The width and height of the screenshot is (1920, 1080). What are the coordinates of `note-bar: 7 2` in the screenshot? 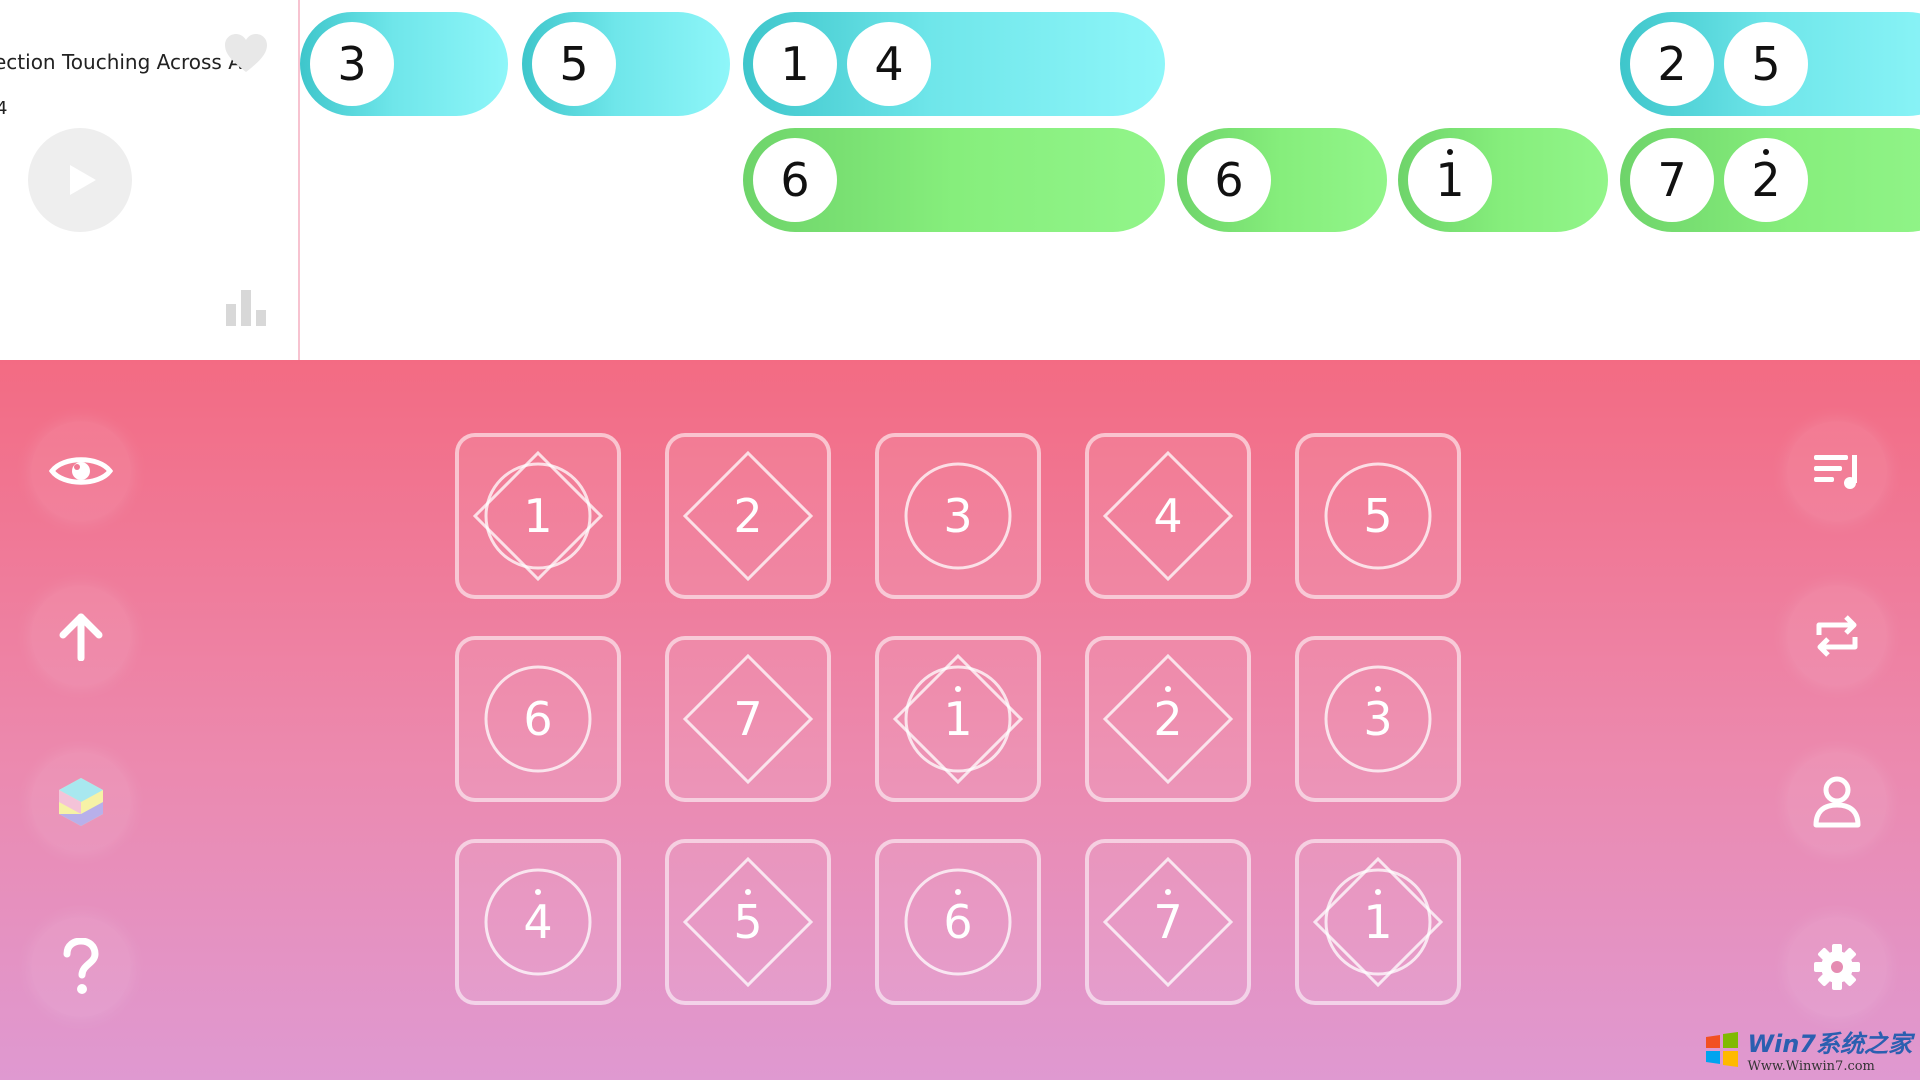 It's located at (1770, 180).